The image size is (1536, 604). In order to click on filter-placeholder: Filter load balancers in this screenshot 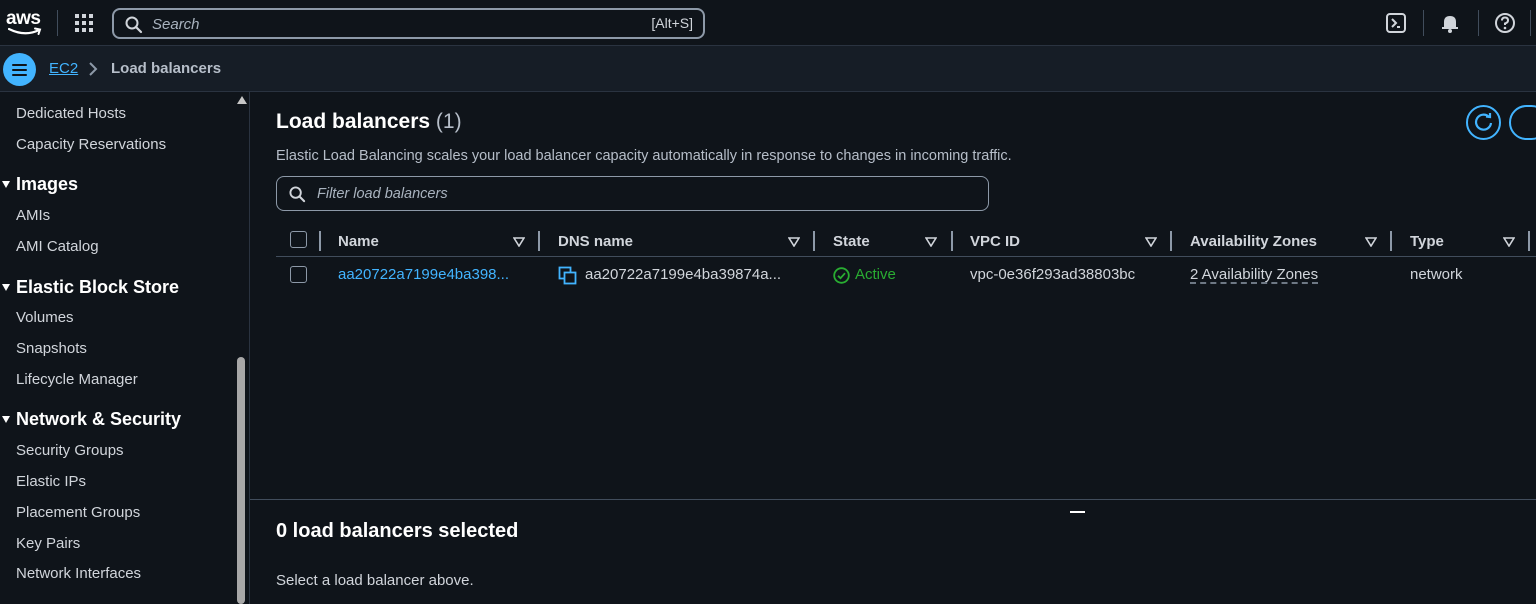, I will do `click(382, 194)`.